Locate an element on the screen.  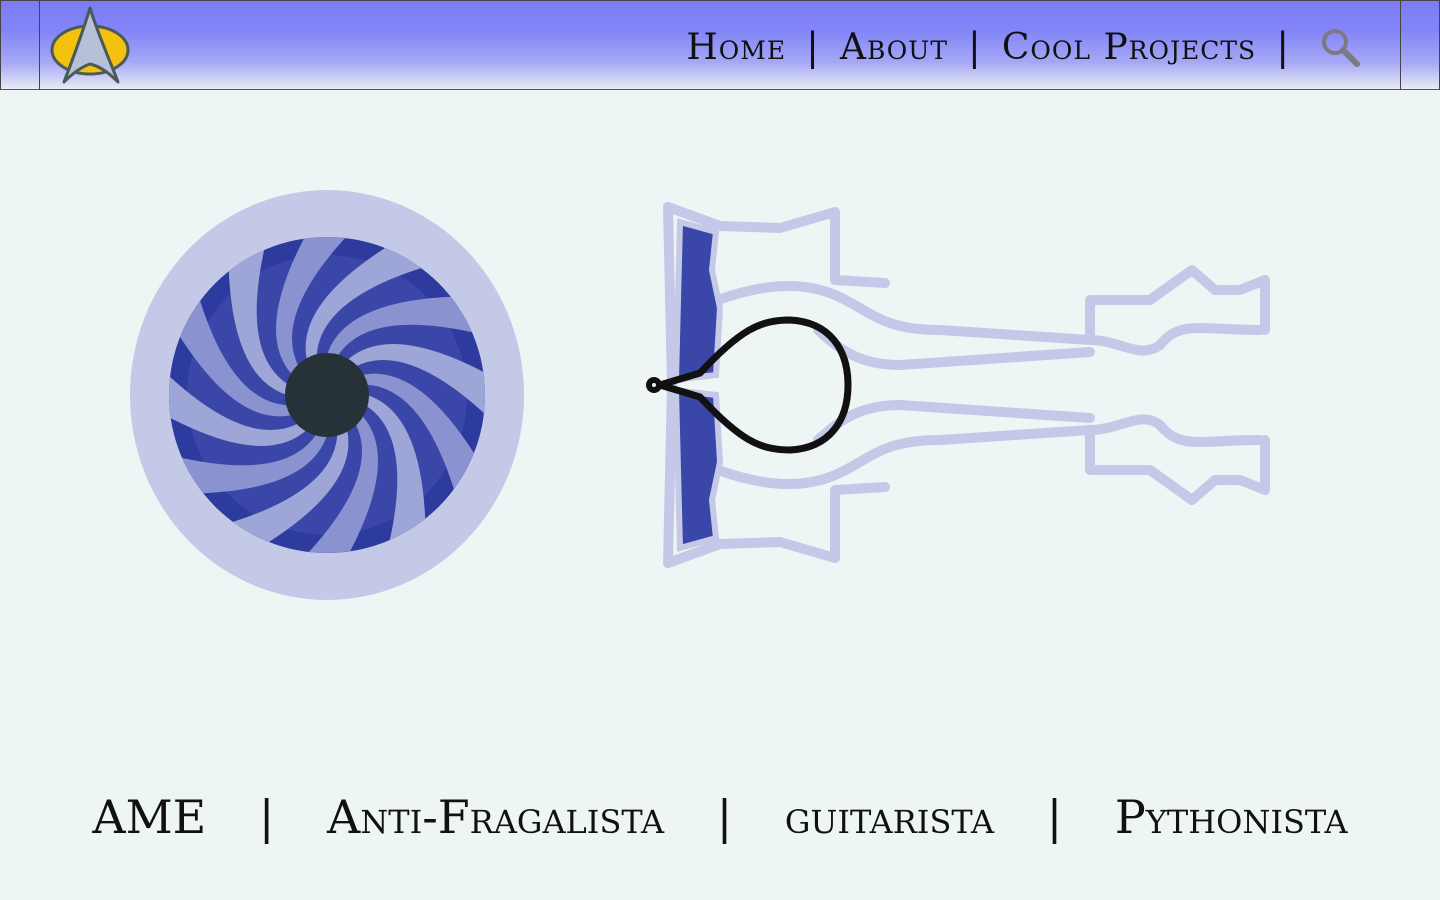
tagline-item-guitarista: guitarista is located at coordinates (889, 817).